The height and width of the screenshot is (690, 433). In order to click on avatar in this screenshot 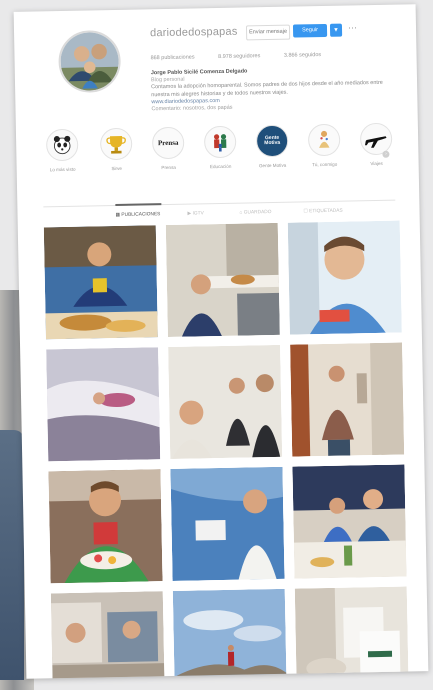, I will do `click(90, 61)`.